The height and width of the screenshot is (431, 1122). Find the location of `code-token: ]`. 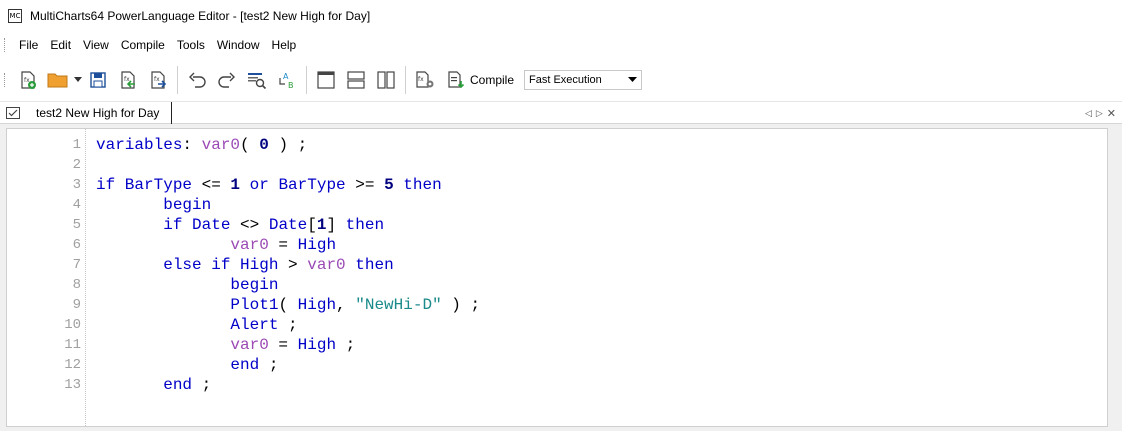

code-token: ] is located at coordinates (336, 225).